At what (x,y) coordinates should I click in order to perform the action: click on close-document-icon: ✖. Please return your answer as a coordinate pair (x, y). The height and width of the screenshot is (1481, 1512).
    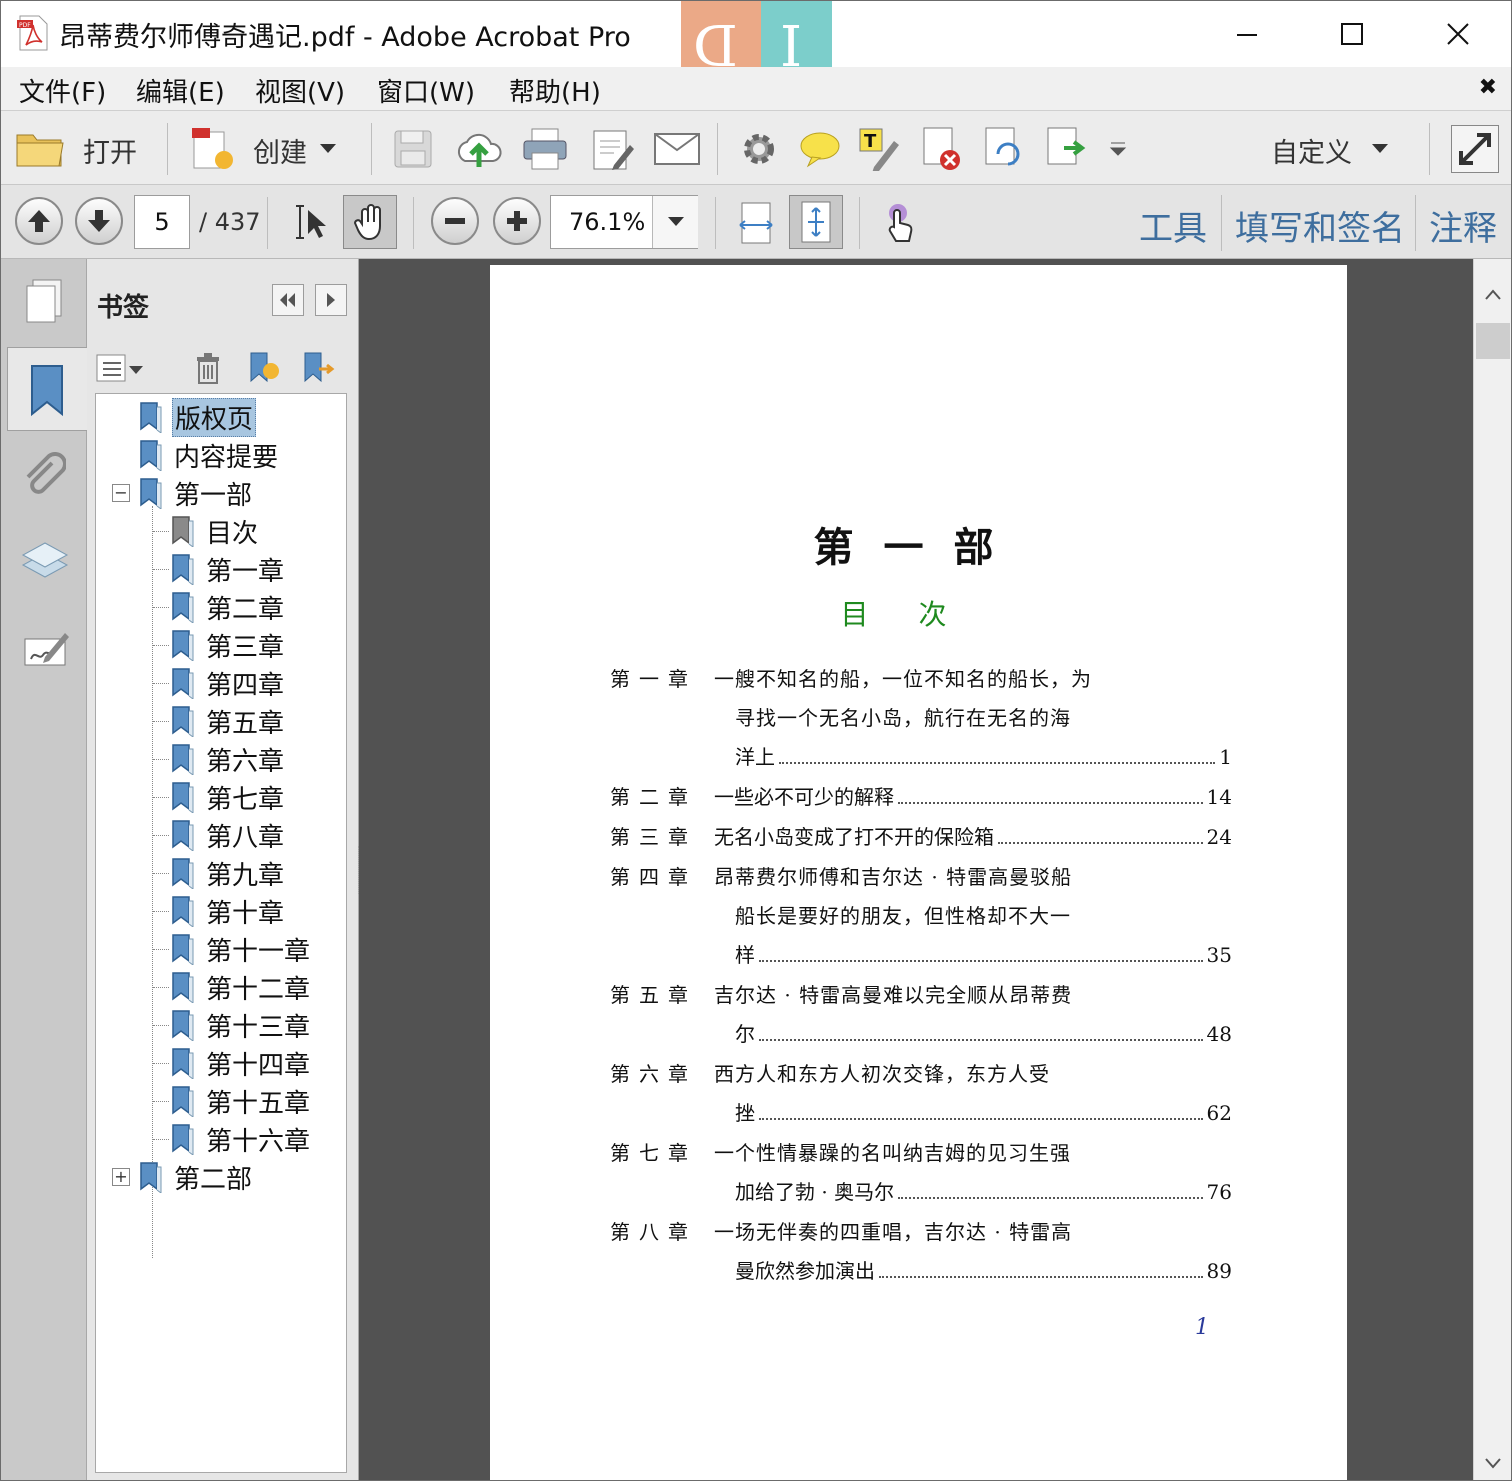
    Looking at the image, I should click on (1488, 87).